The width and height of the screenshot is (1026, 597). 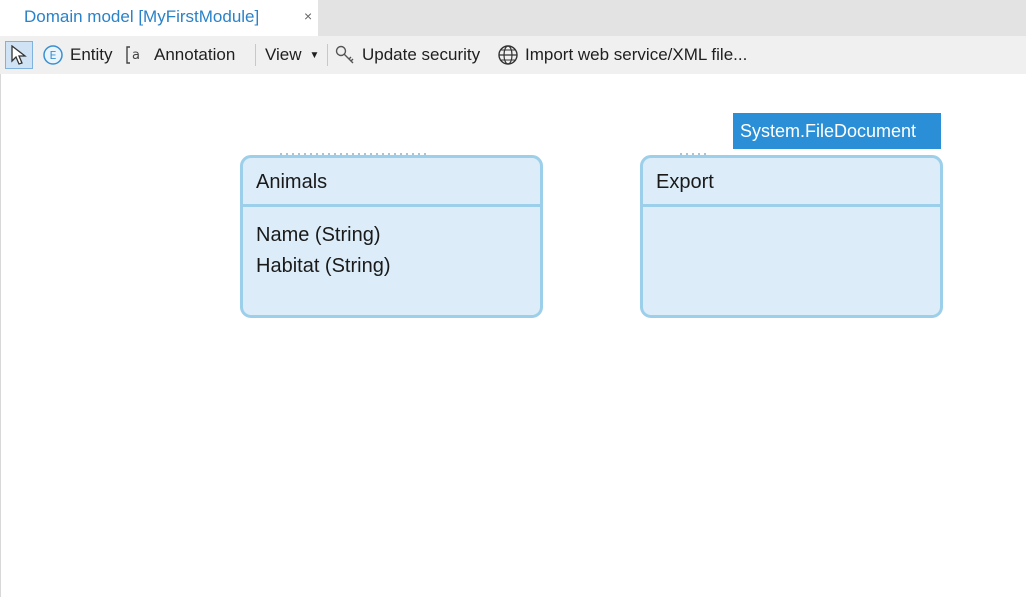 I want to click on tab-domain-model: Domain model [MyFirstModule] ×, so click(x=159, y=18).